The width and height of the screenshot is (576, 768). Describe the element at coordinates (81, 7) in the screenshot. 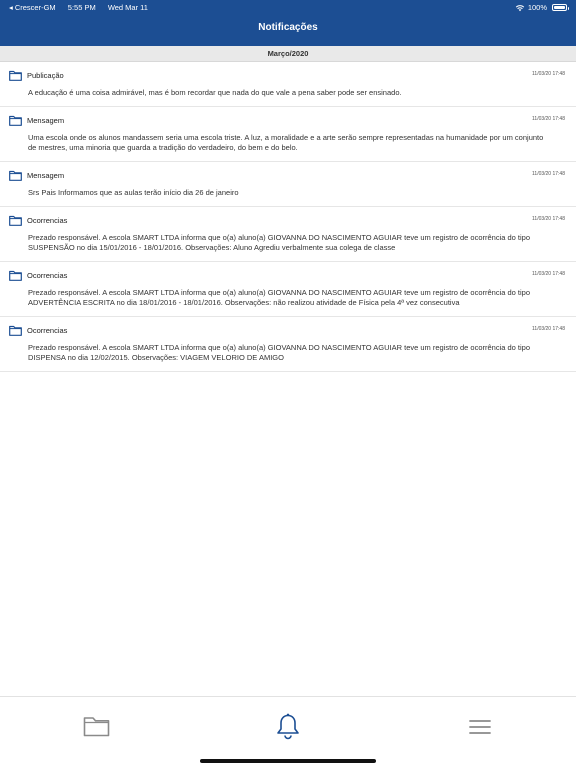

I see `status-time: 5:55 PM` at that location.